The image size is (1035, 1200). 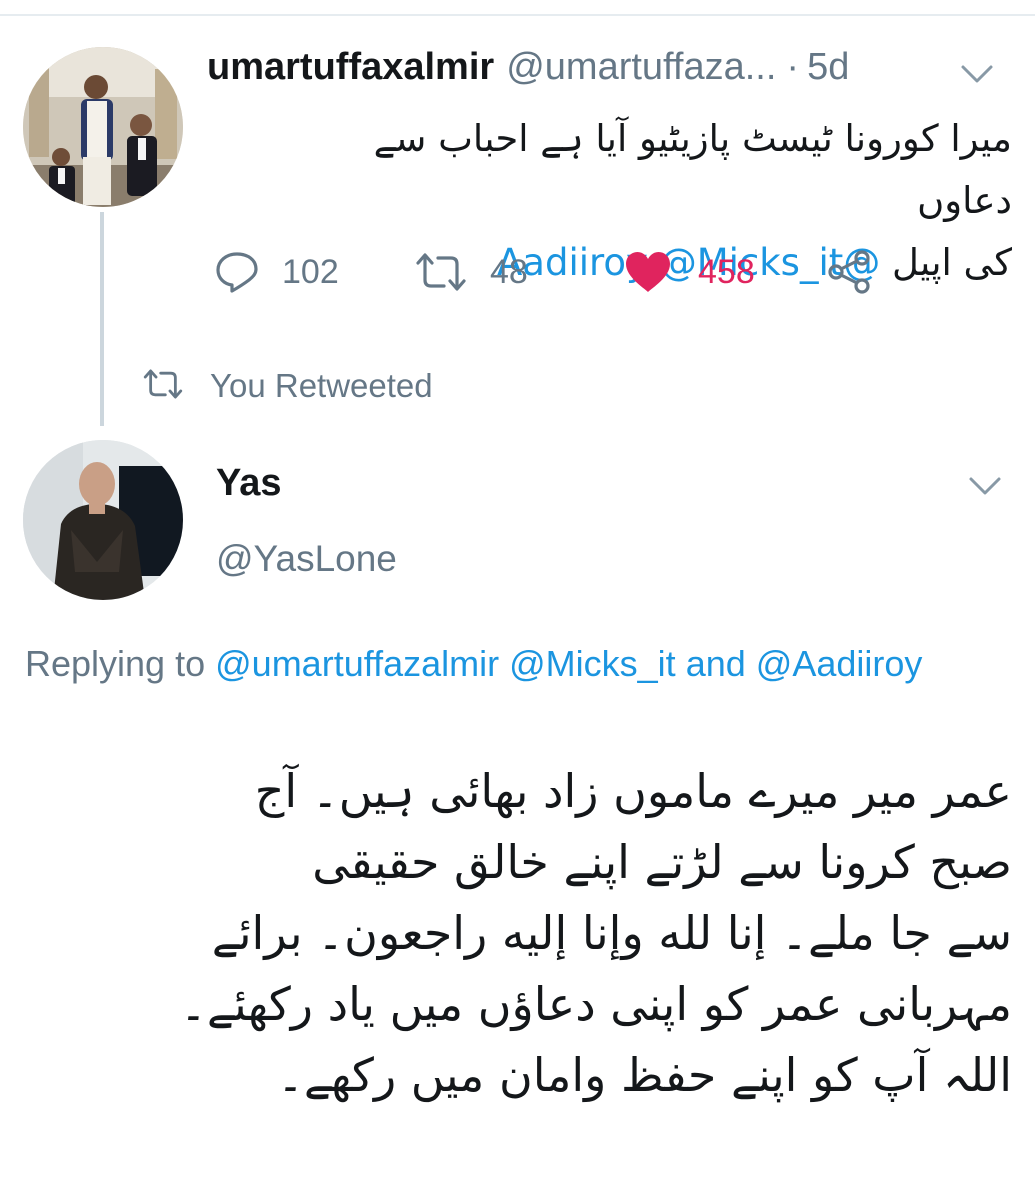 What do you see at coordinates (689, 272) in the screenshot?
I see `like-button: 458` at bounding box center [689, 272].